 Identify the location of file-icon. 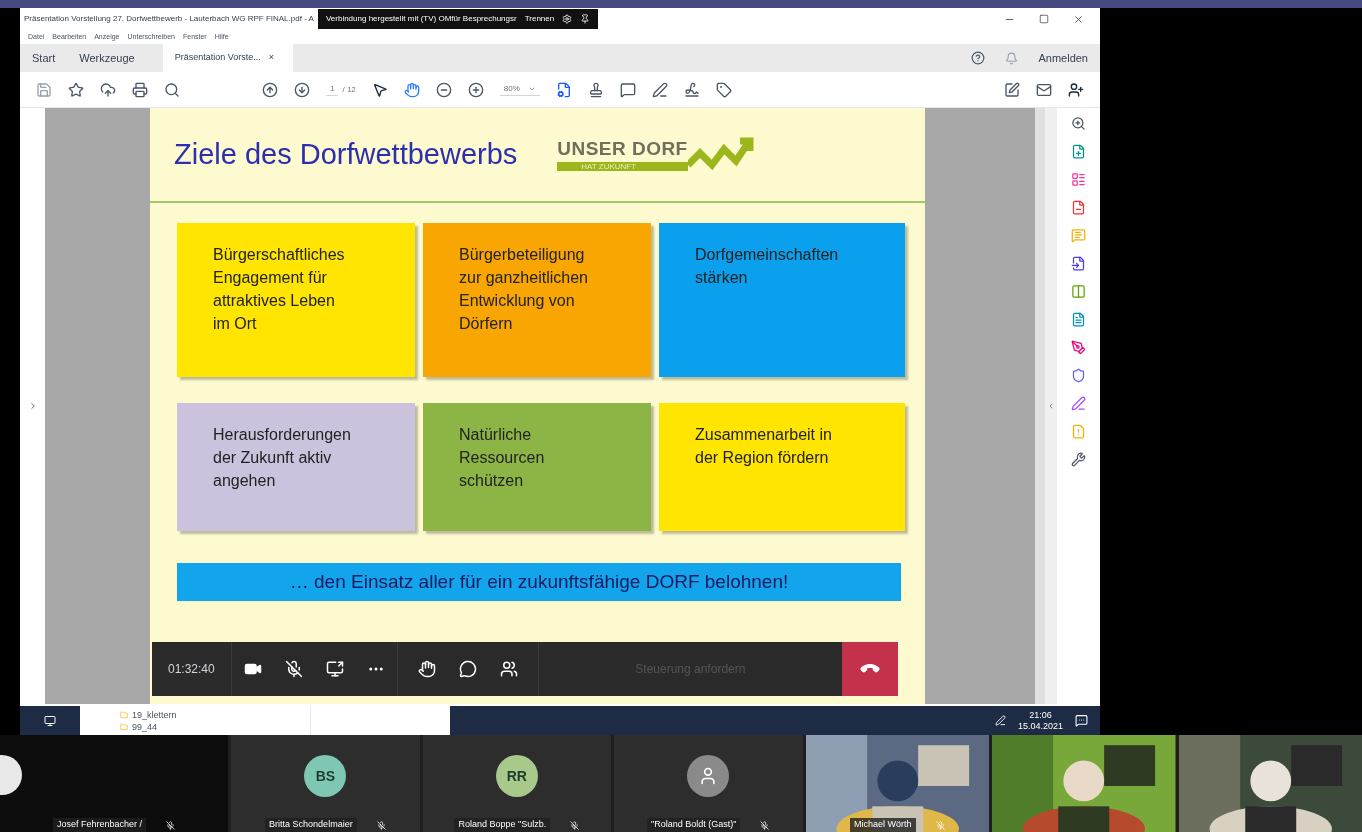
(1078, 319).